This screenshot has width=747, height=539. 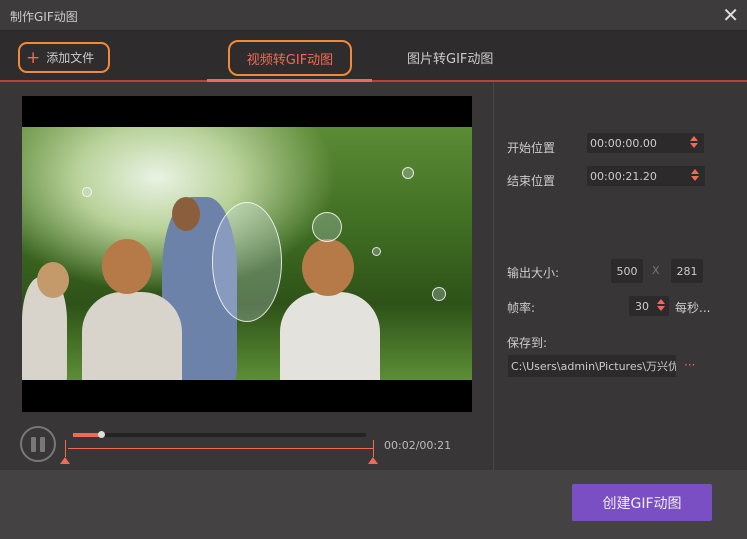 I want to click on frame-rate-input: 30, so click(x=649, y=306).